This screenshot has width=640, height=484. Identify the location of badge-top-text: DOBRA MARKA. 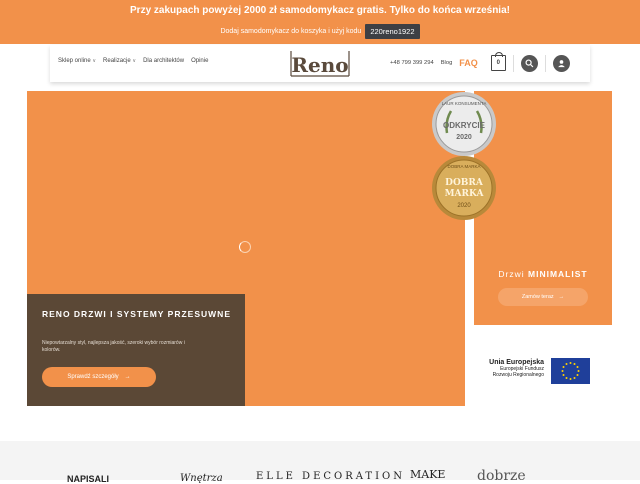
(463, 166).